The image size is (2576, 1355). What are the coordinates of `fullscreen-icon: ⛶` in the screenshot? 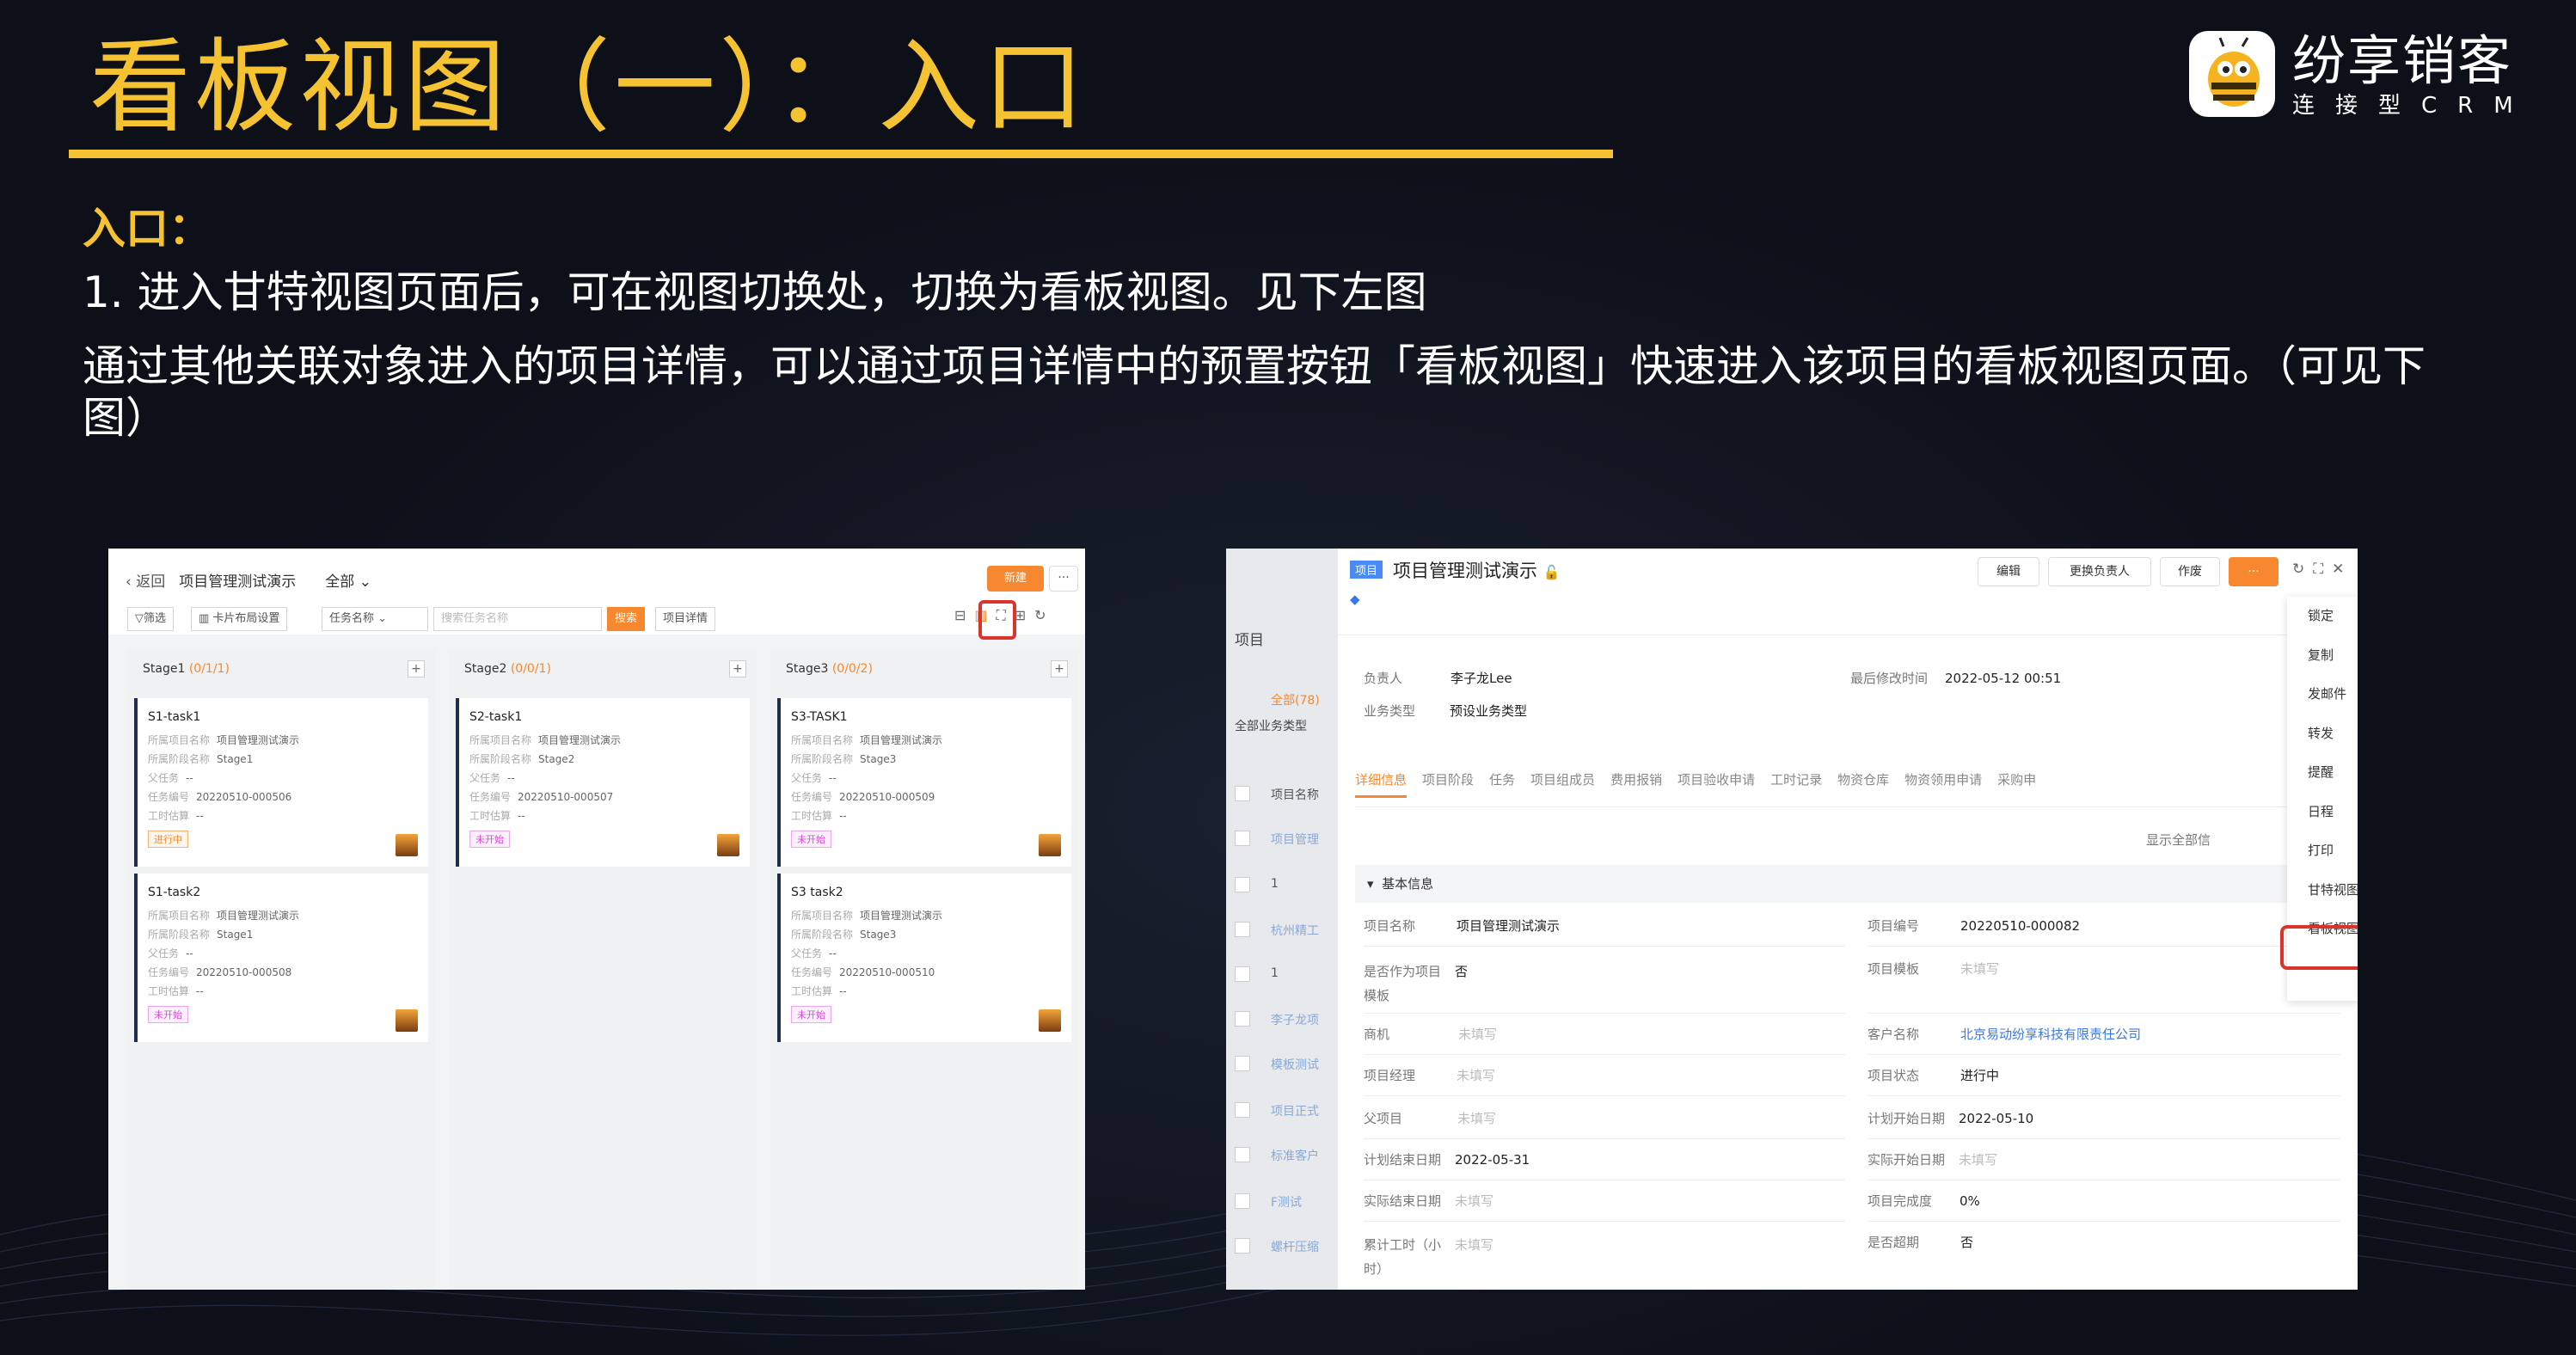 It's located at (2318, 569).